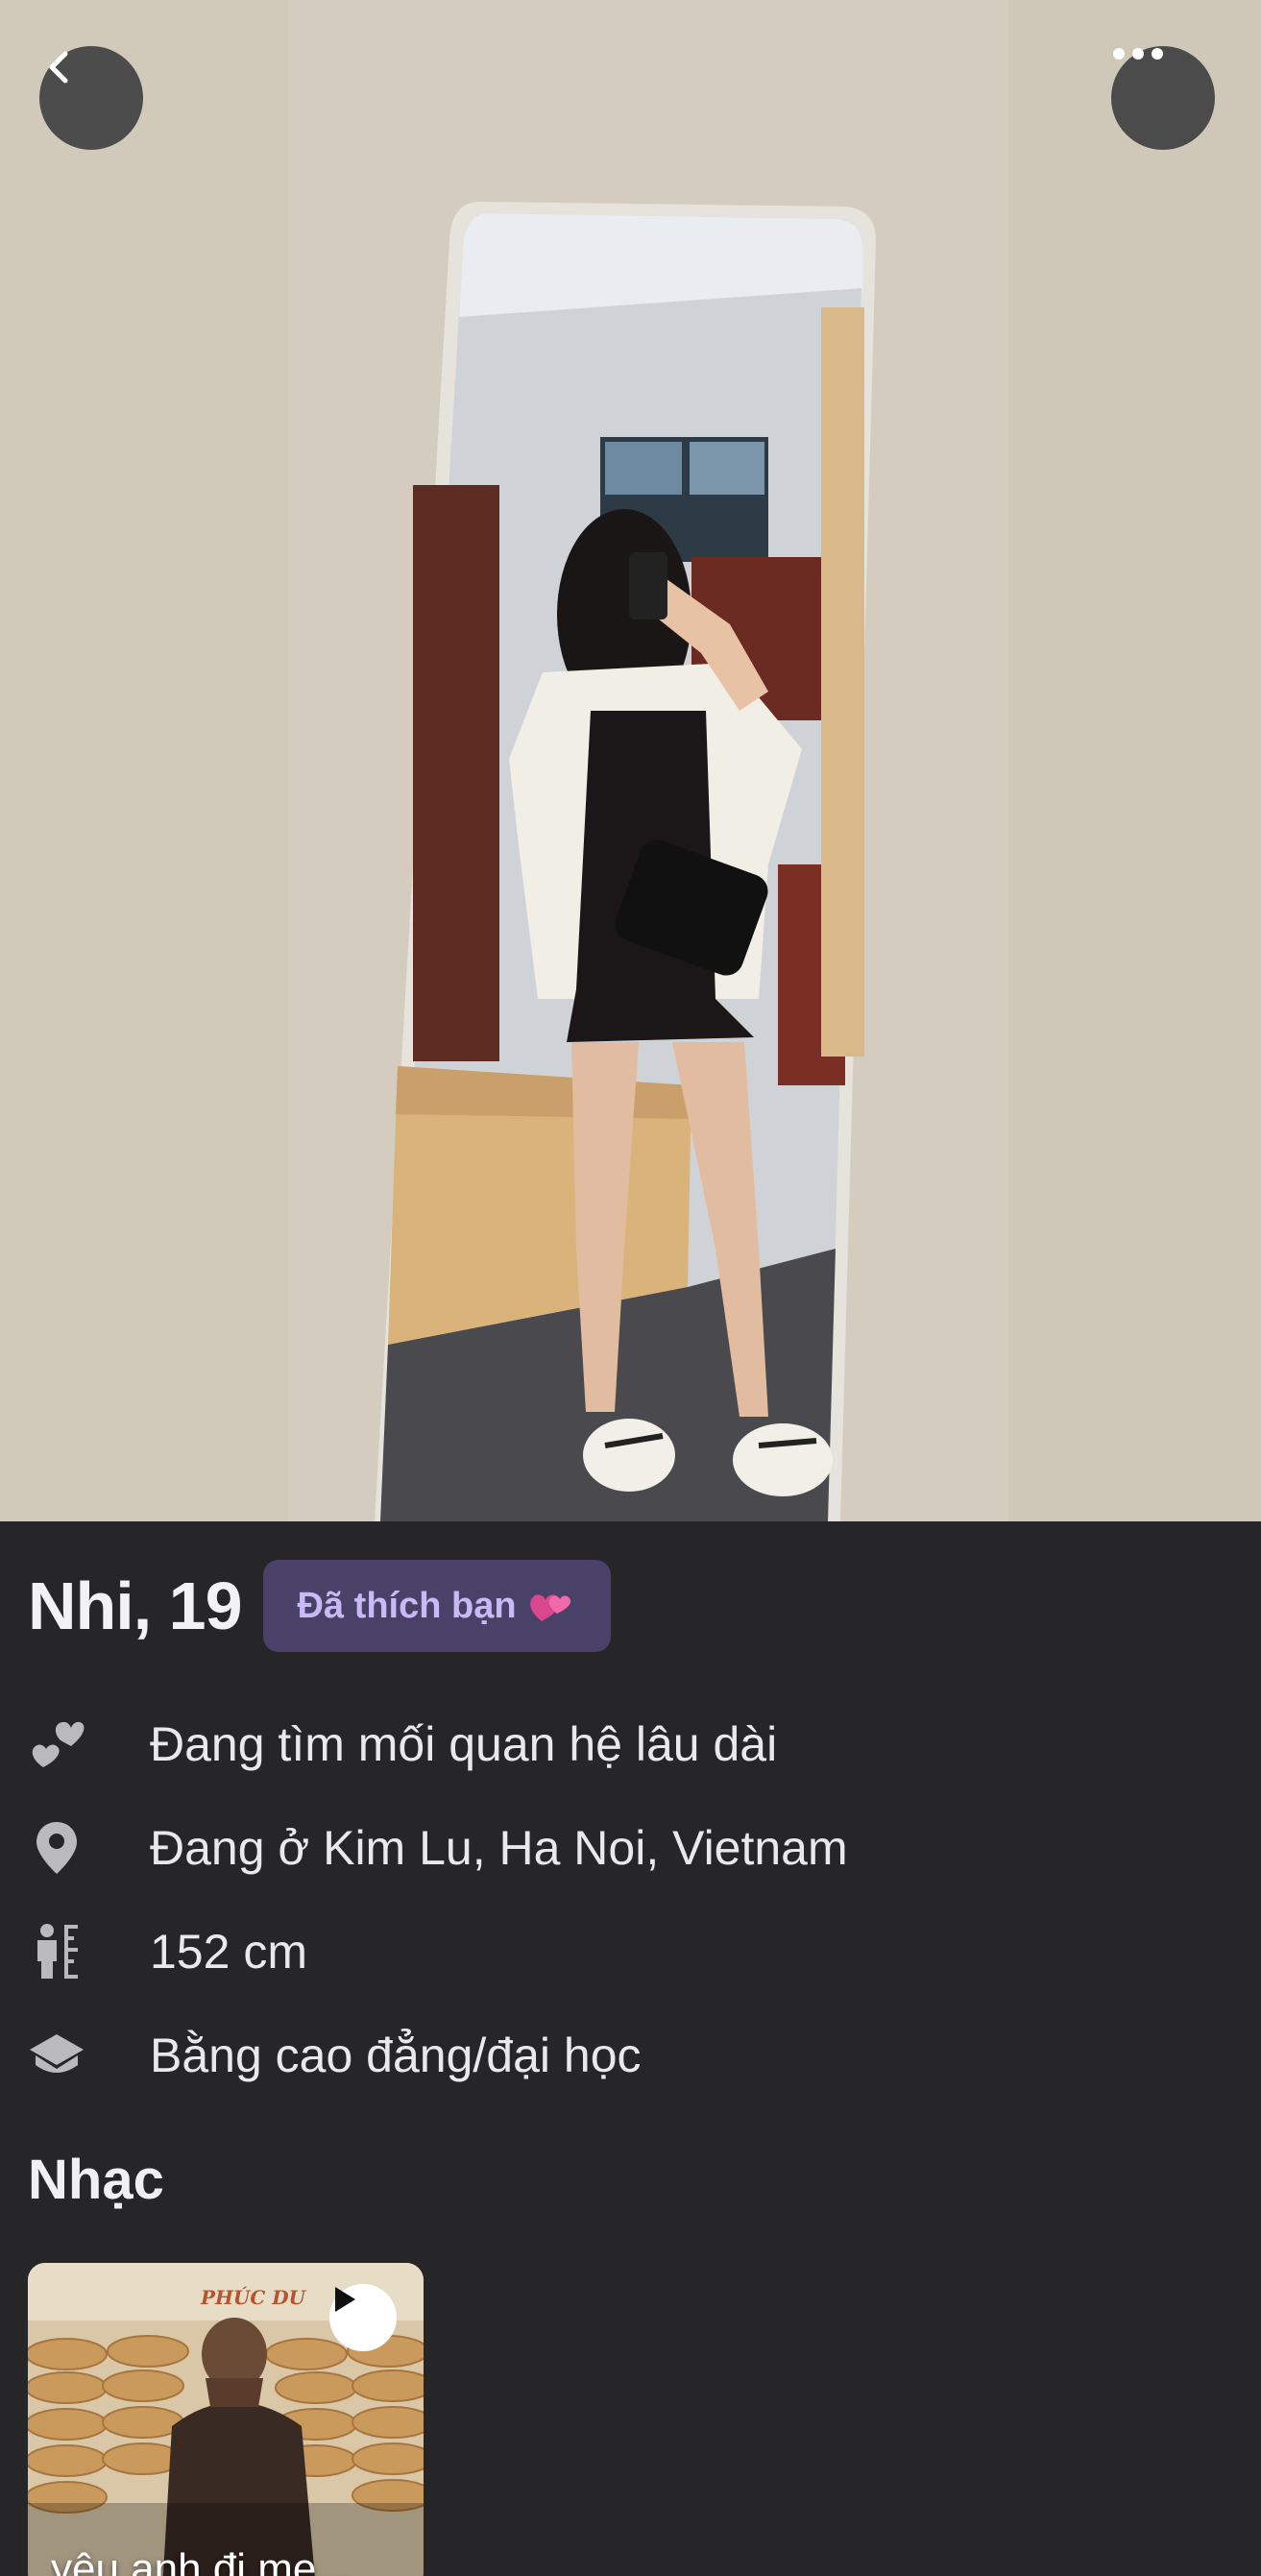  I want to click on location-row: Đang ở Kim Lu, Ha Noi, Vietnam, so click(438, 1848).